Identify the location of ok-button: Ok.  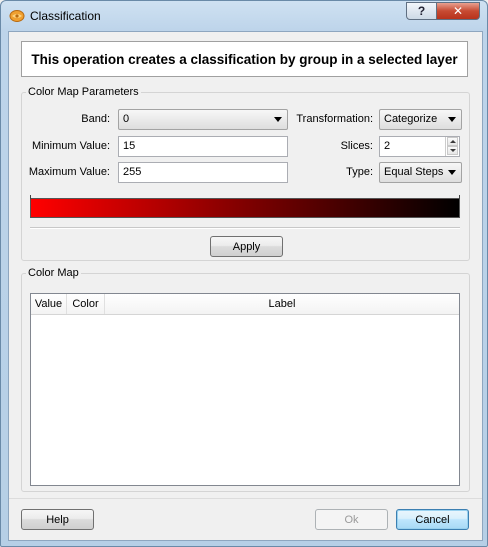
(351, 519).